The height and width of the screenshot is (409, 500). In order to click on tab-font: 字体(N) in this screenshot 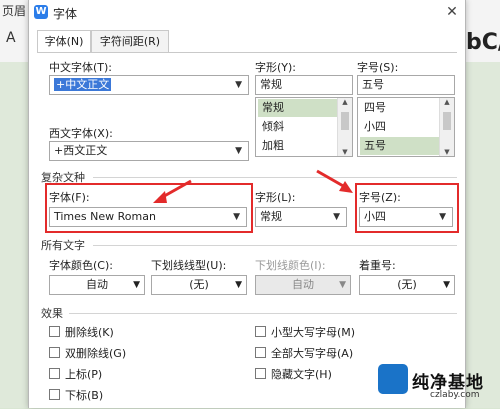, I will do `click(64, 41)`.